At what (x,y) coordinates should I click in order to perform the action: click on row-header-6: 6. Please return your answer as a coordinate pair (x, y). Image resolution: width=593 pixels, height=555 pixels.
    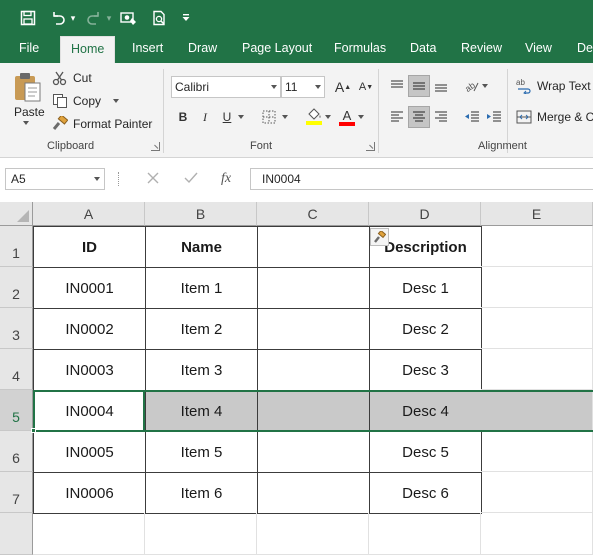
    Looking at the image, I should click on (16, 451).